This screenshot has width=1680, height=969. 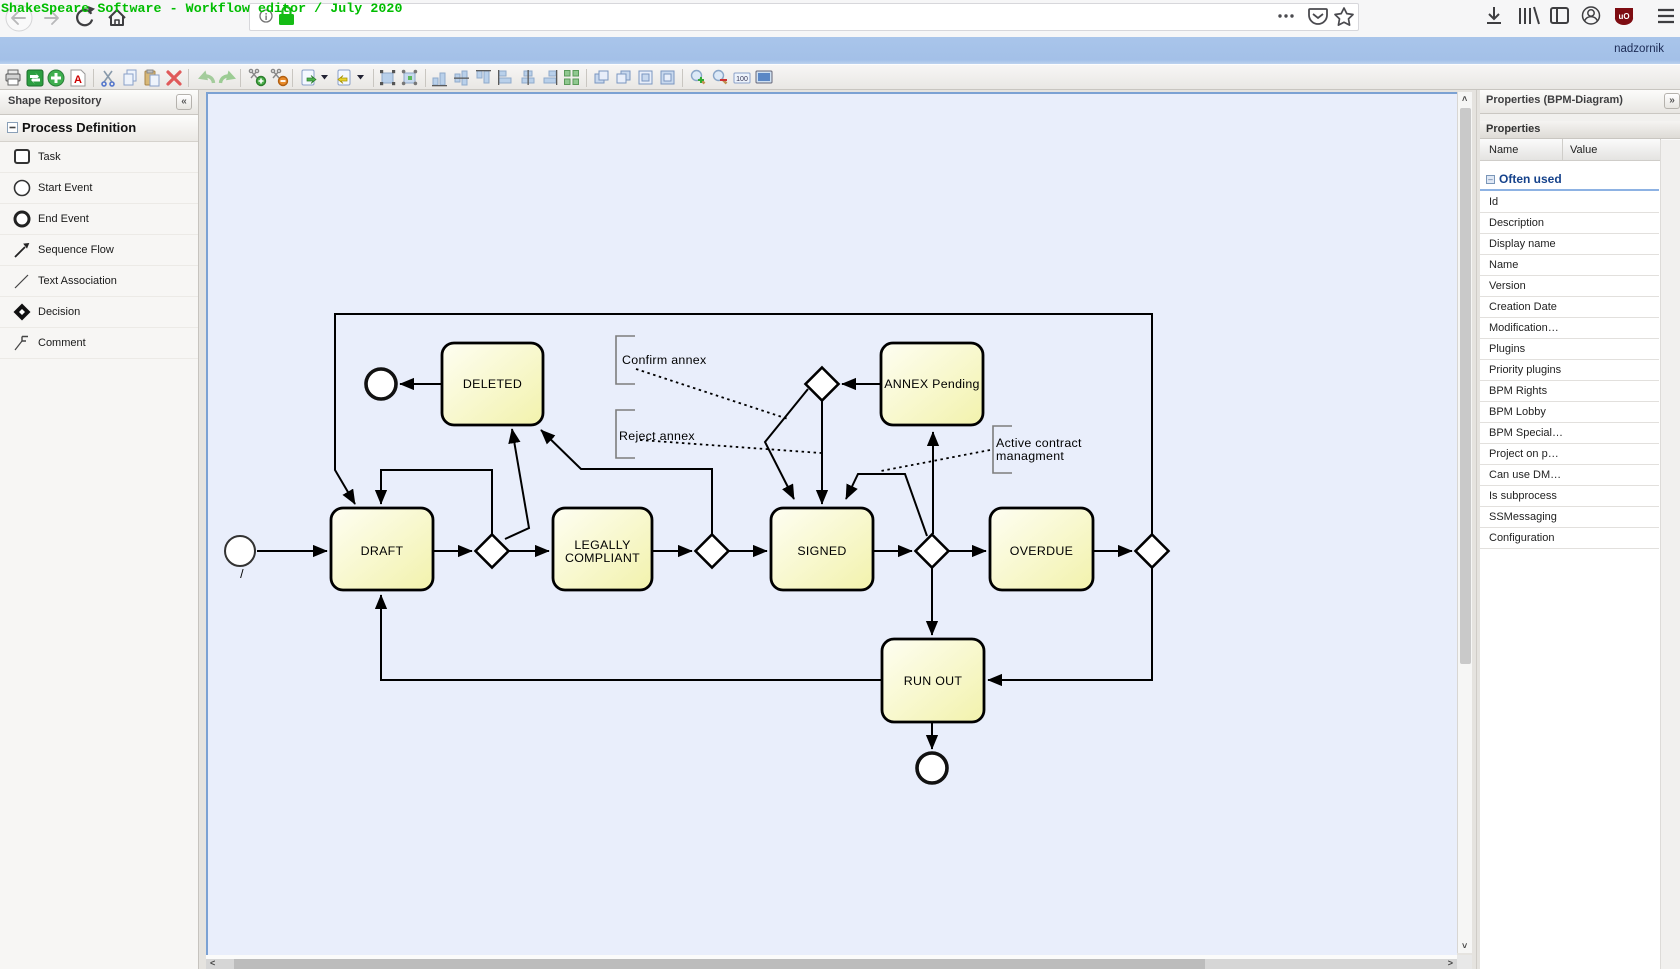 What do you see at coordinates (492, 384) in the screenshot?
I see `svg-text: DELETED` at bounding box center [492, 384].